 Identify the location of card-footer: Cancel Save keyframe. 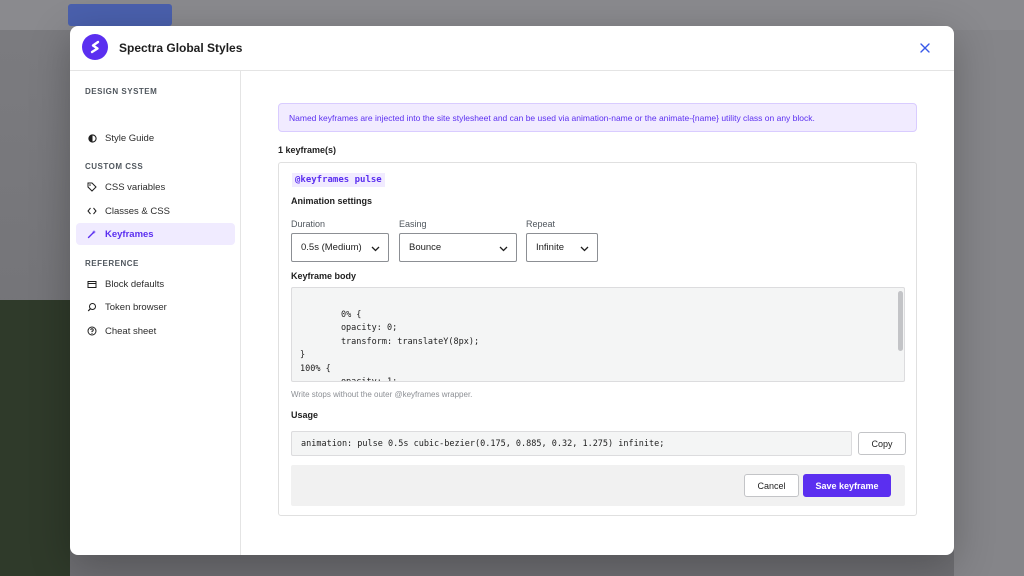
(598, 485).